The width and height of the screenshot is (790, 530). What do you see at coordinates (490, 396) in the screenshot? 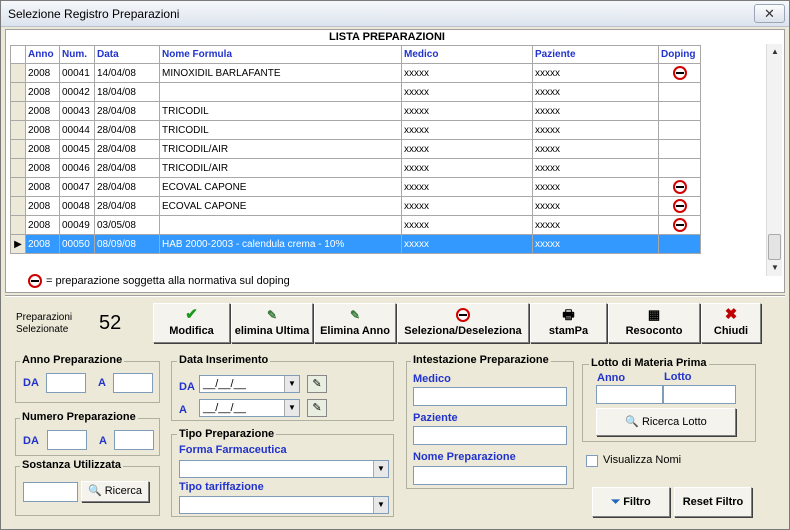
I see `medico-input` at bounding box center [490, 396].